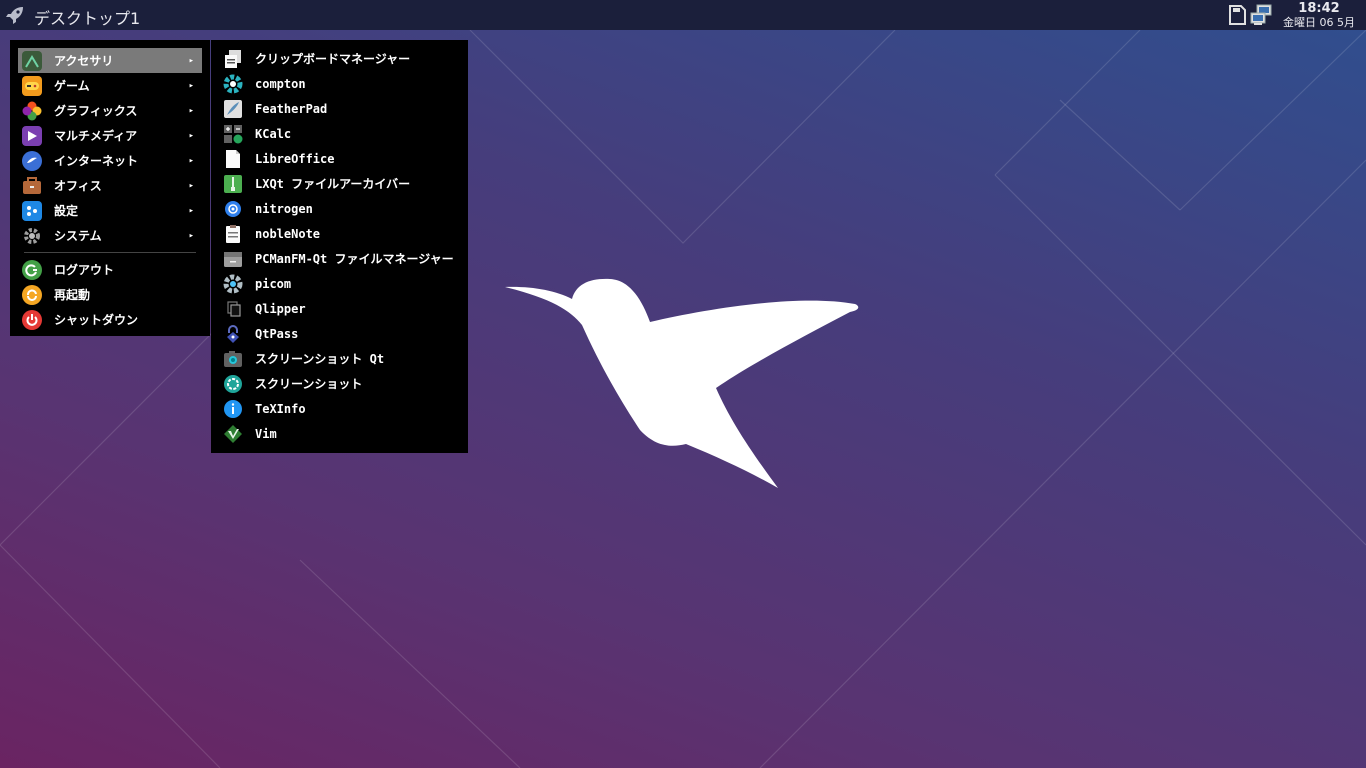  Describe the element at coordinates (683, 15) in the screenshot. I see `top-panel: デスクトップ1 18:42 金曜日 06 5月` at that location.